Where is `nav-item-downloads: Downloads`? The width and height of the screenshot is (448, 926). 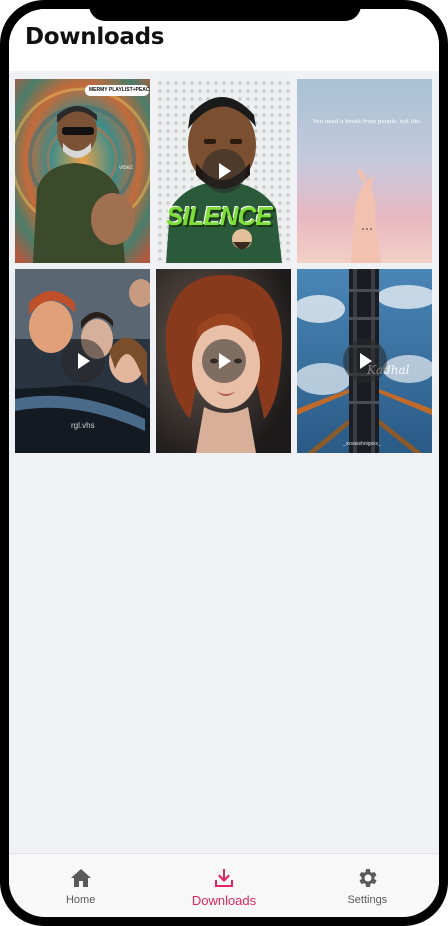 nav-item-downloads: Downloads is located at coordinates (223, 885).